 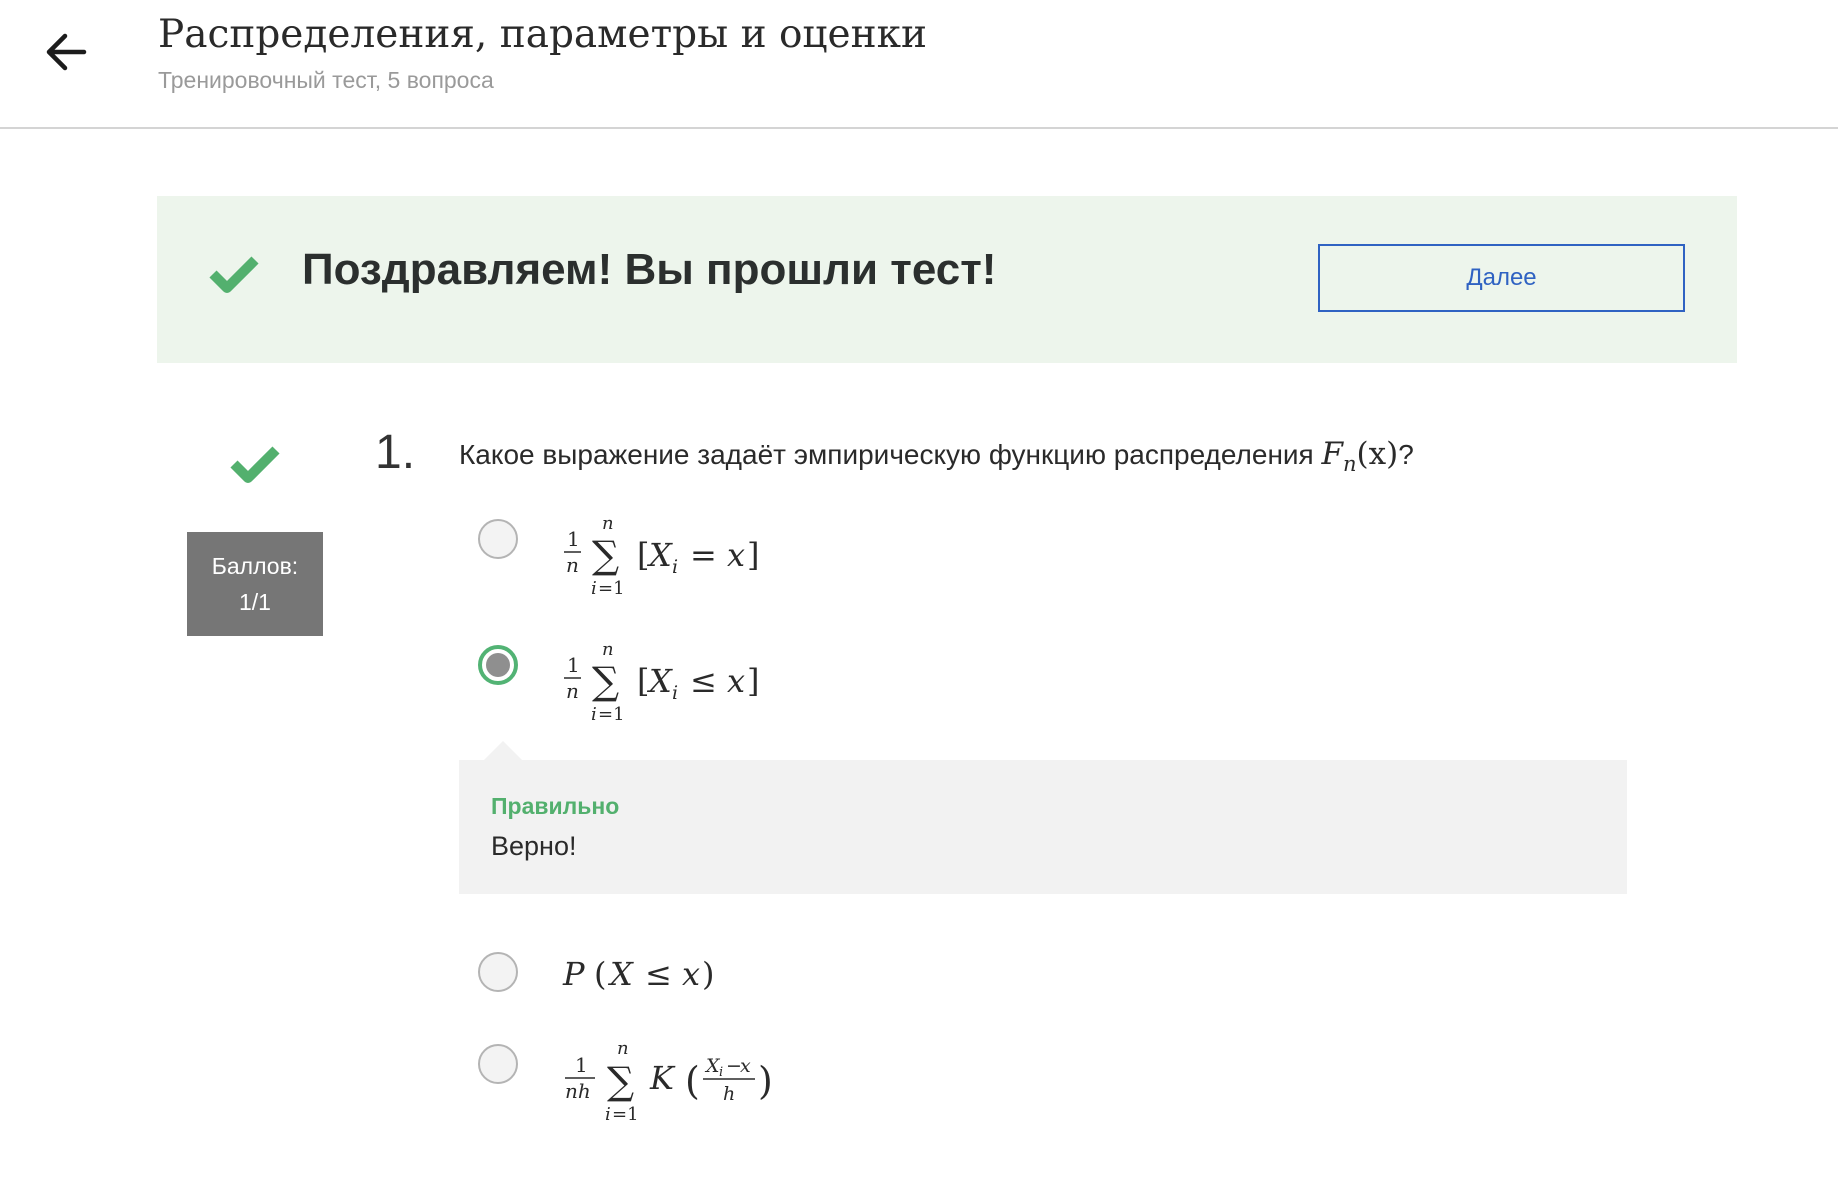 I want to click on feedback-text: Верно!, so click(x=534, y=846).